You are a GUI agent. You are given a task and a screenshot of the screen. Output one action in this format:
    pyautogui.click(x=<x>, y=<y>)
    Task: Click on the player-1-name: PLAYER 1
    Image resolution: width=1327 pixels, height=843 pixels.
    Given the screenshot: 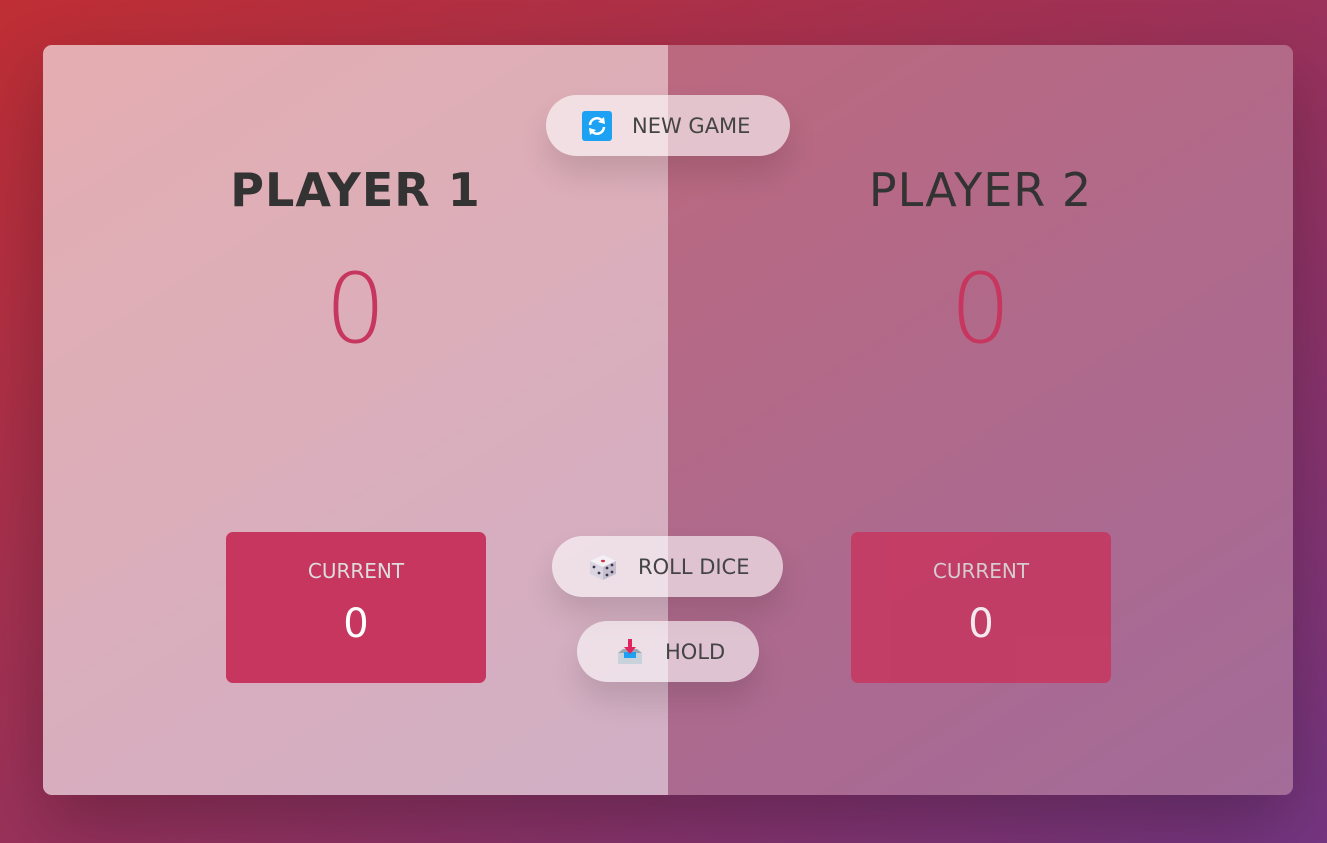 What is the action you would take?
    pyautogui.click(x=355, y=190)
    